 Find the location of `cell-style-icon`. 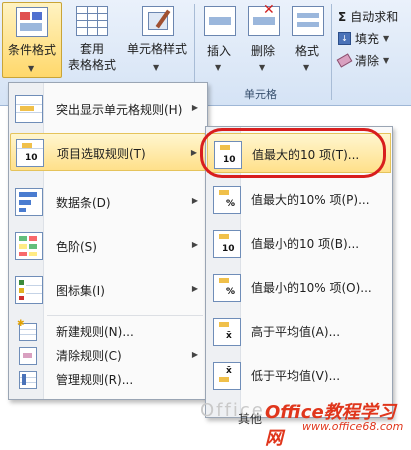

cell-style-icon is located at coordinates (158, 21).